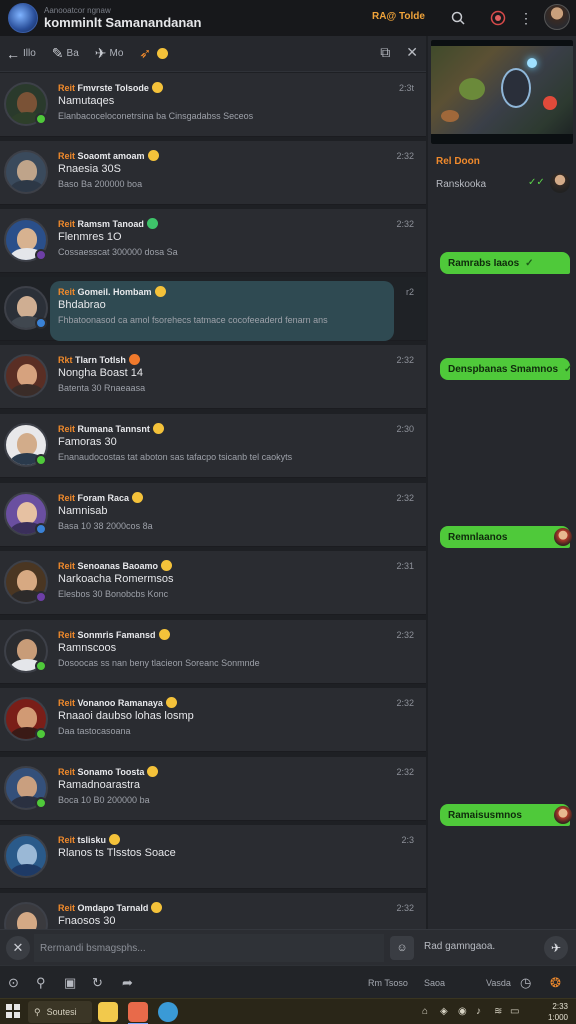 This screenshot has height=1024, width=576. Describe the element at coordinates (109, 53) in the screenshot. I see `mute-button: ✈ Mo` at that location.